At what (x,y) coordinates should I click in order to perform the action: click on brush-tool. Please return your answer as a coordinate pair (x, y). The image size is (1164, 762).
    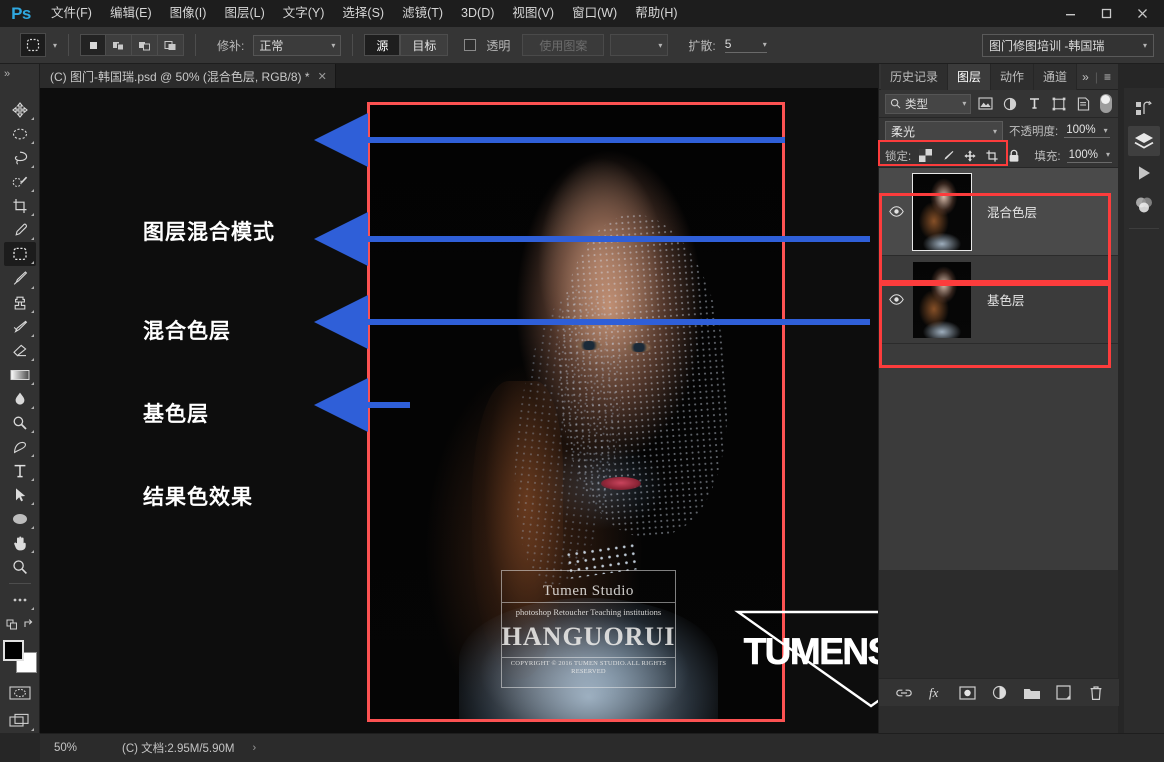
    Looking at the image, I should click on (20, 278).